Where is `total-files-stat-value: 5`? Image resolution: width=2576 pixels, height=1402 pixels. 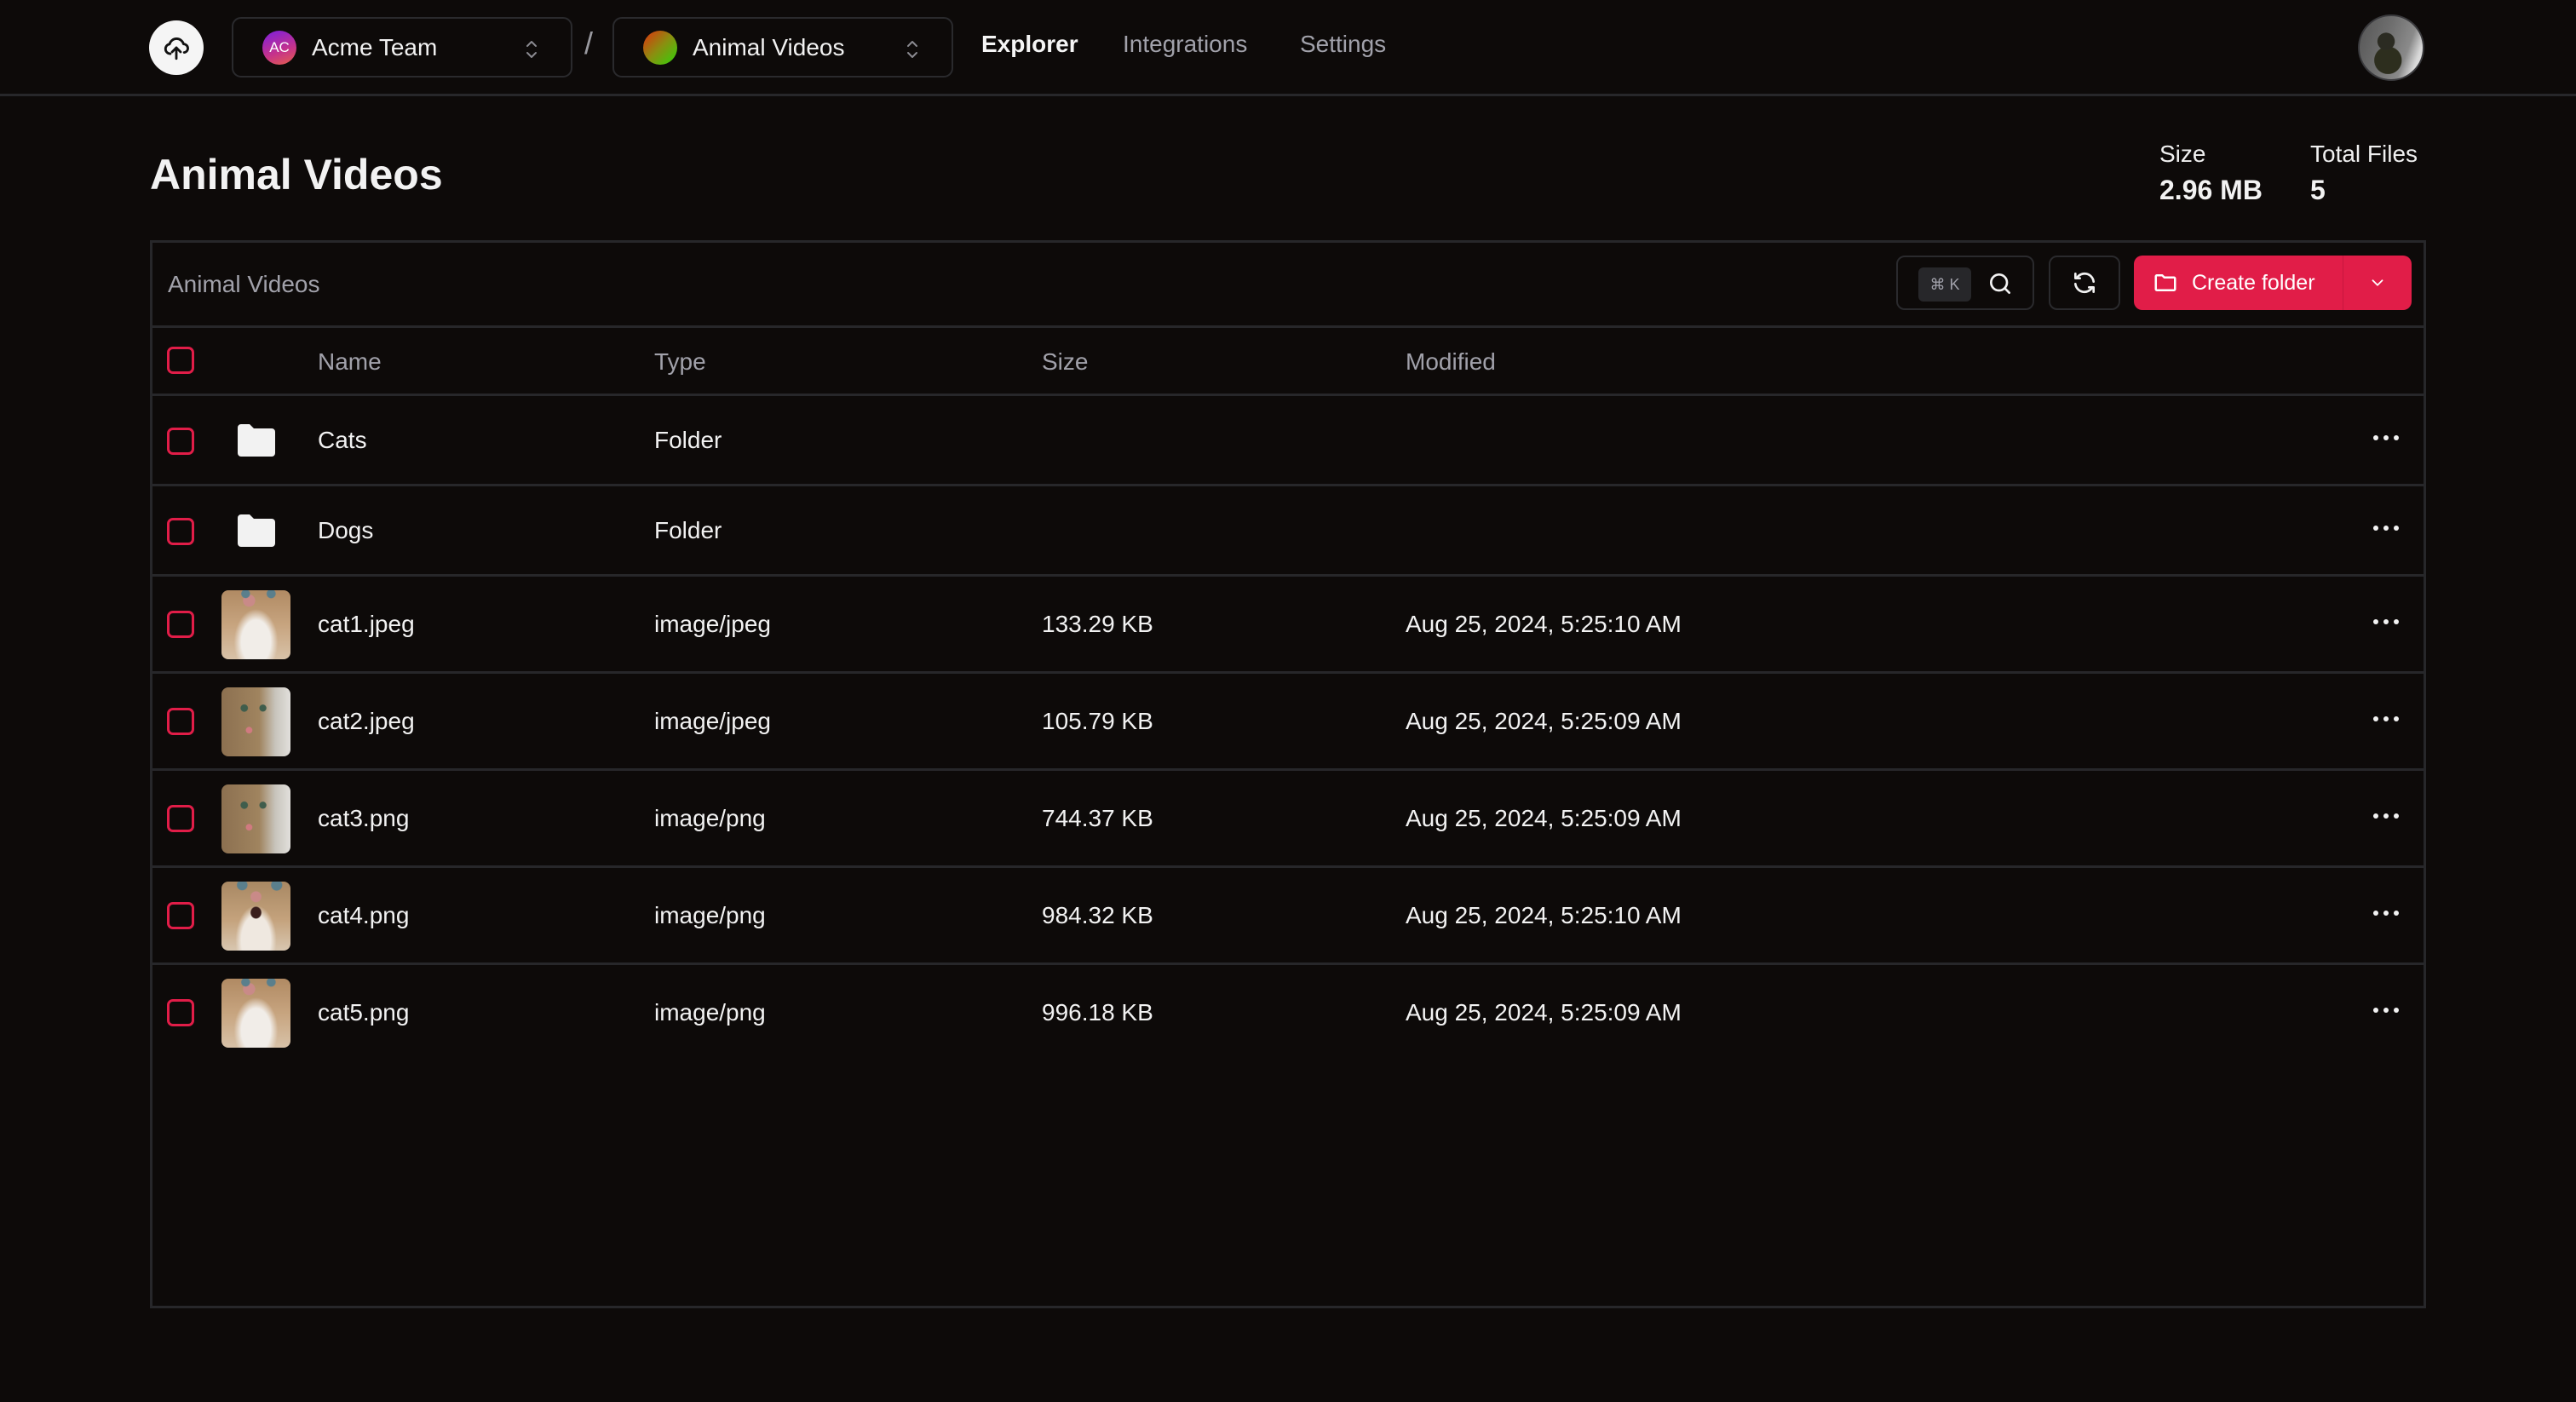 total-files-stat-value: 5 is located at coordinates (2318, 190).